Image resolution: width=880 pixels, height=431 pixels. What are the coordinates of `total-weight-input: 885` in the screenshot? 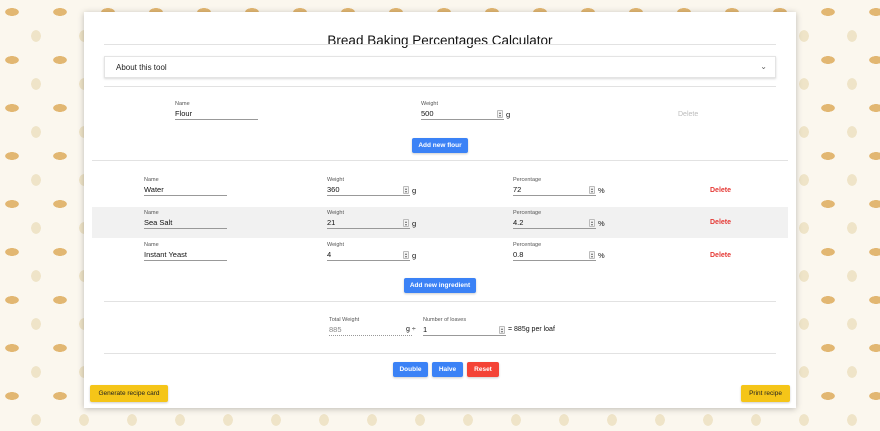 It's located at (370, 330).